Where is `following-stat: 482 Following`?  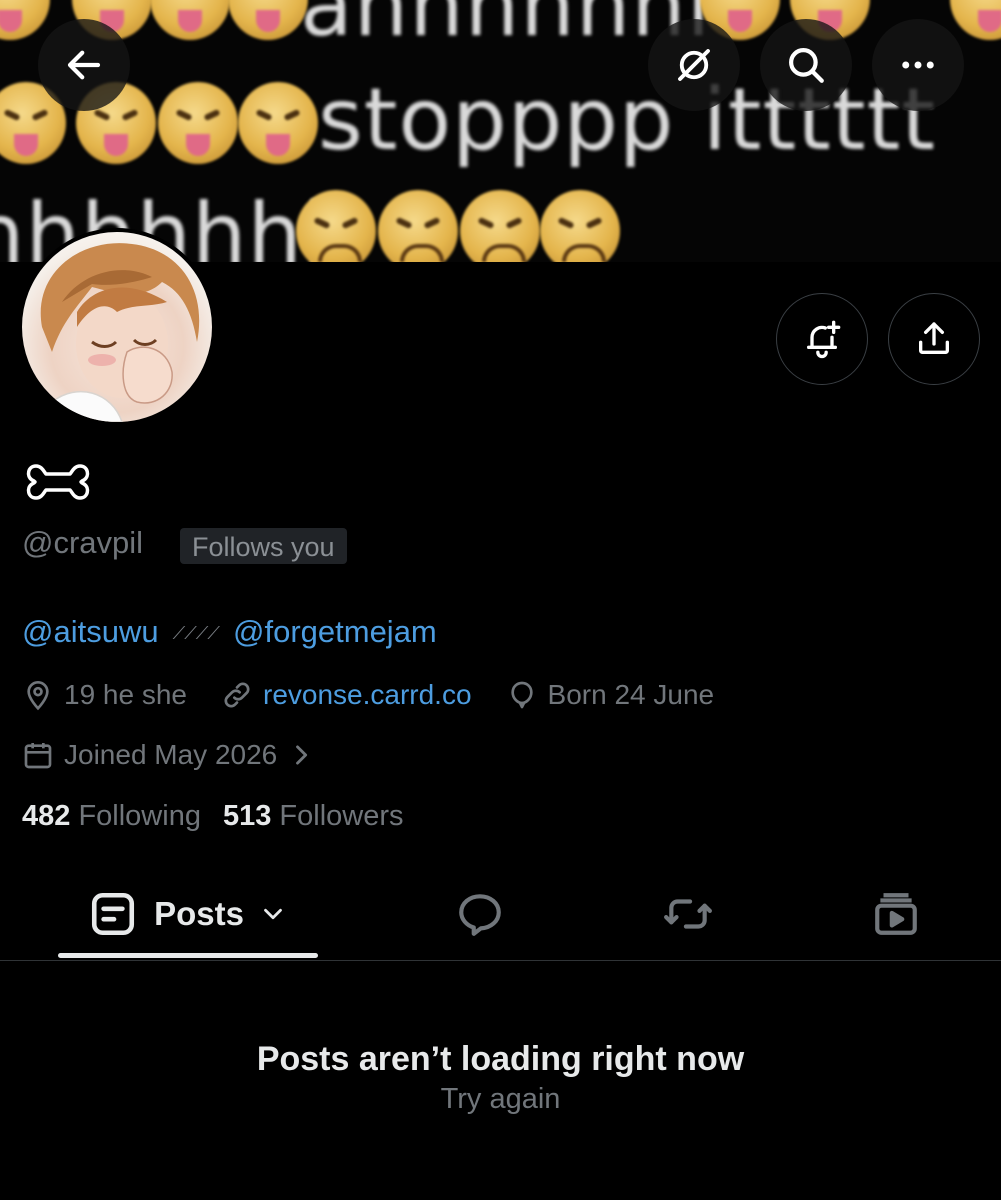 following-stat: 482 Following is located at coordinates (111, 816).